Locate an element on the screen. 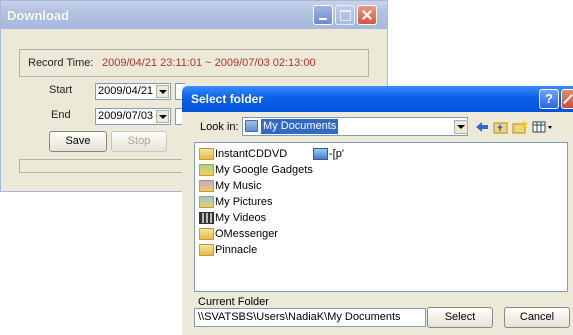  list-item-label: My Music is located at coordinates (238, 186).